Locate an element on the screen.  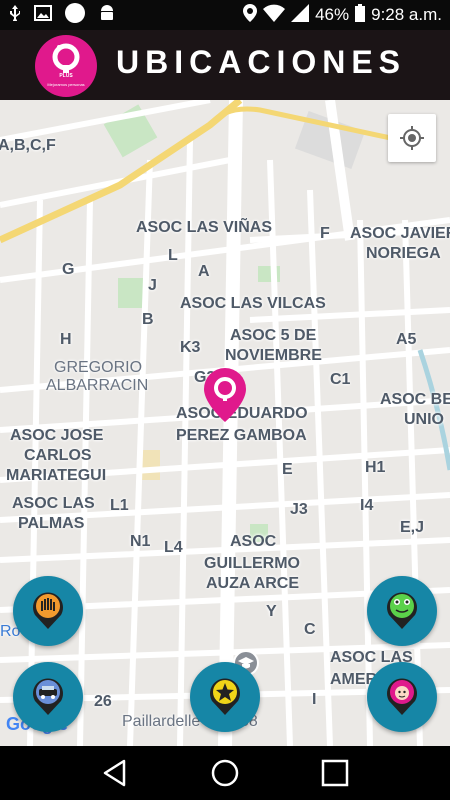
car-icon is located at coordinates (48, 696).